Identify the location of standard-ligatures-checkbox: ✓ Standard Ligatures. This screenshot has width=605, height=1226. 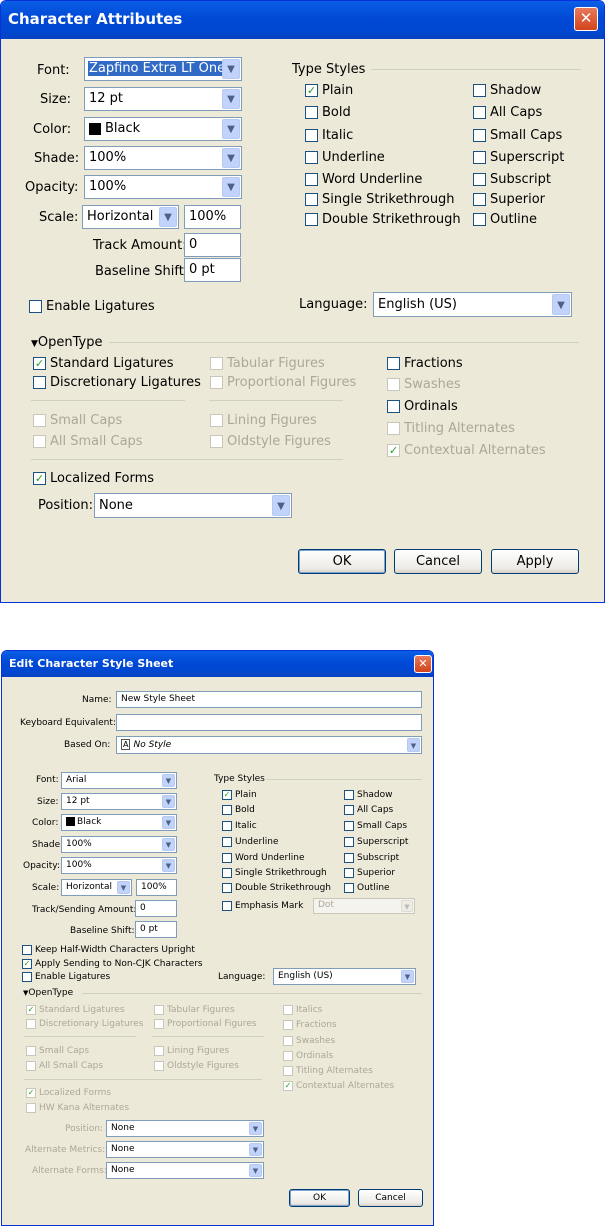
(103, 363).